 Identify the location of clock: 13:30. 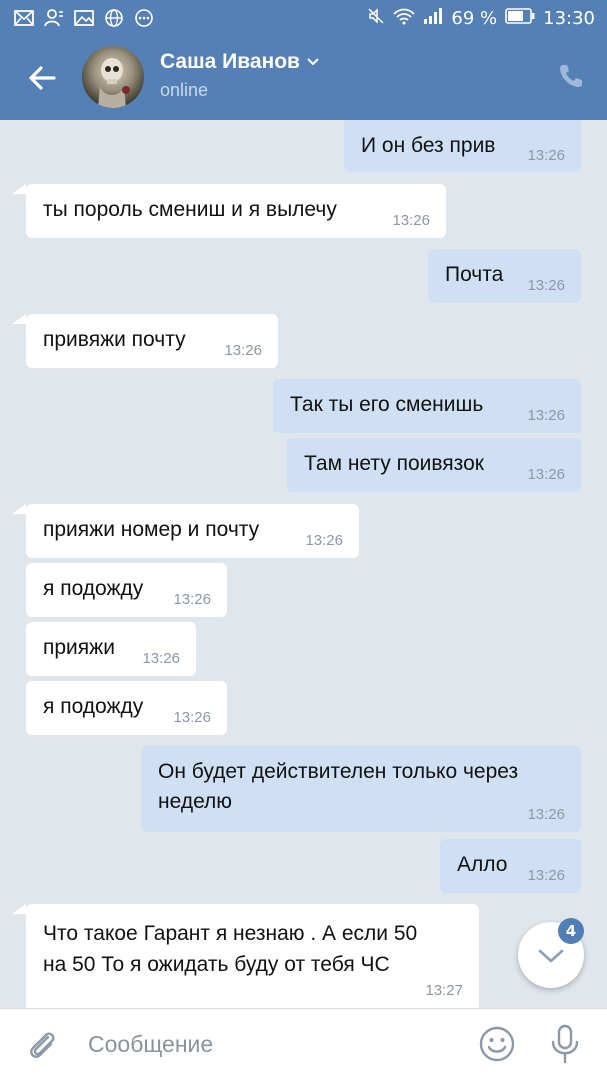
(569, 18).